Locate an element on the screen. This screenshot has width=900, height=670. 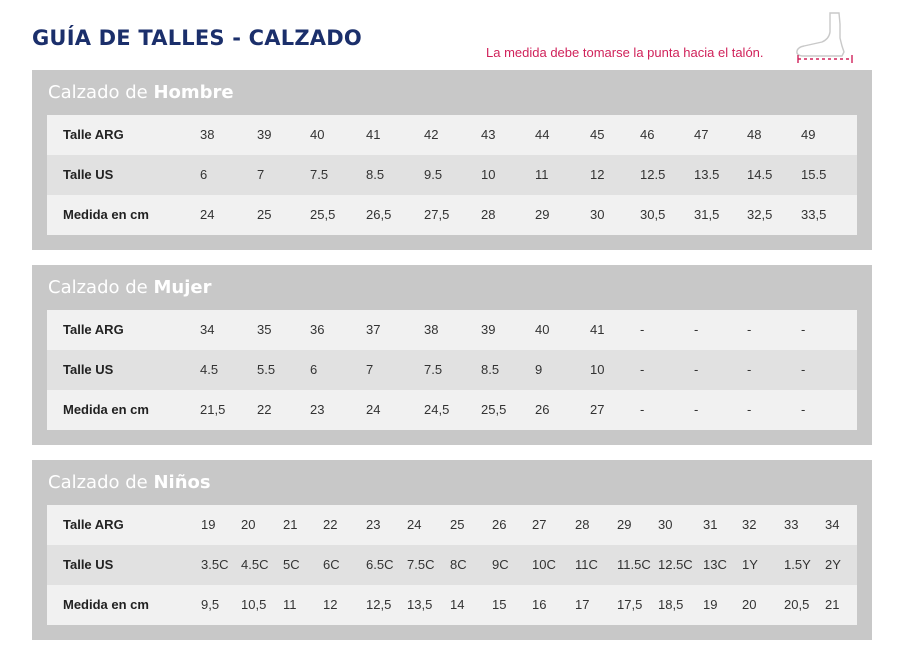
table-cell: 14.5 is located at coordinates (760, 174).